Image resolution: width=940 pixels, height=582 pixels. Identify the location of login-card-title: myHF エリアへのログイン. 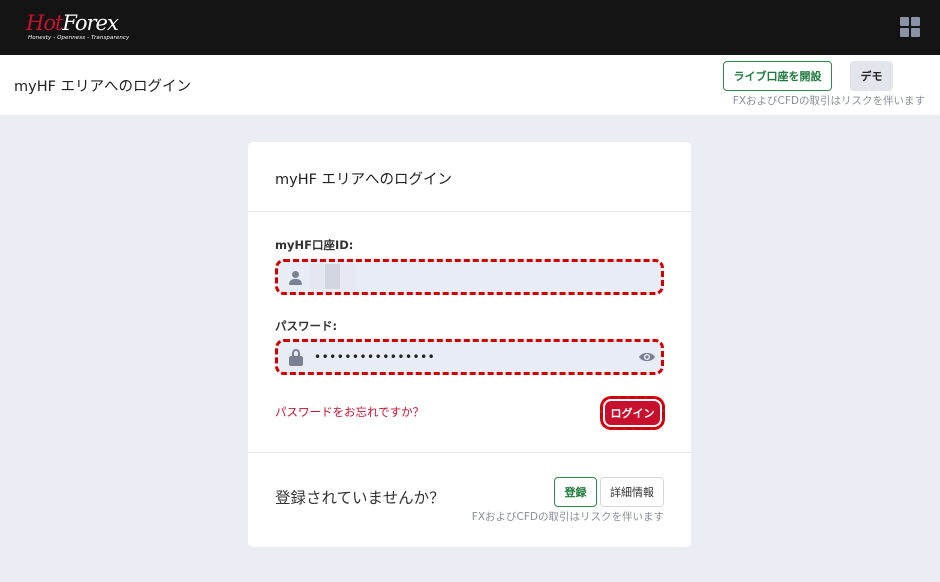
(364, 180).